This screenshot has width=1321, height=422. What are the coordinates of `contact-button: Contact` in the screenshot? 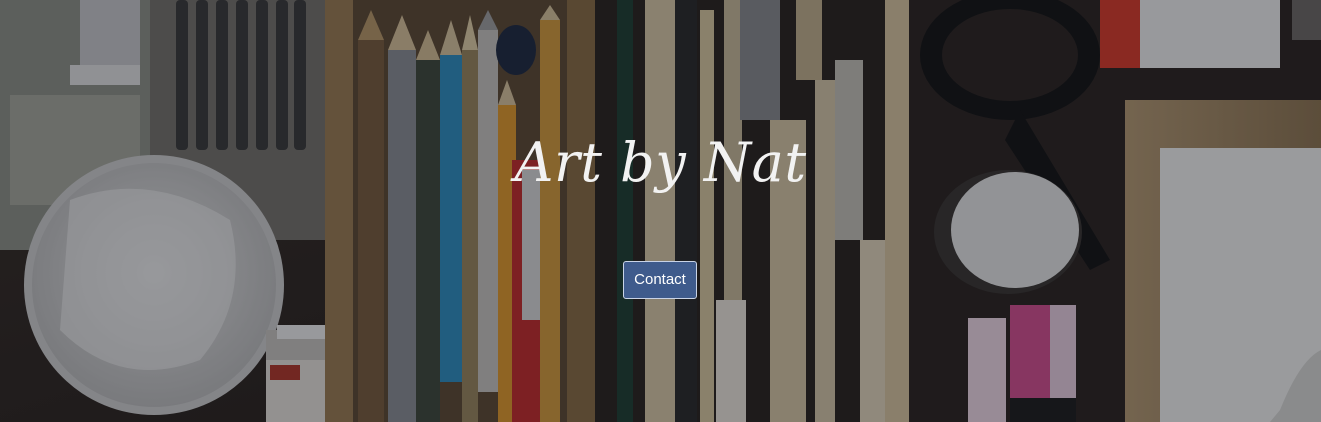 It's located at (660, 280).